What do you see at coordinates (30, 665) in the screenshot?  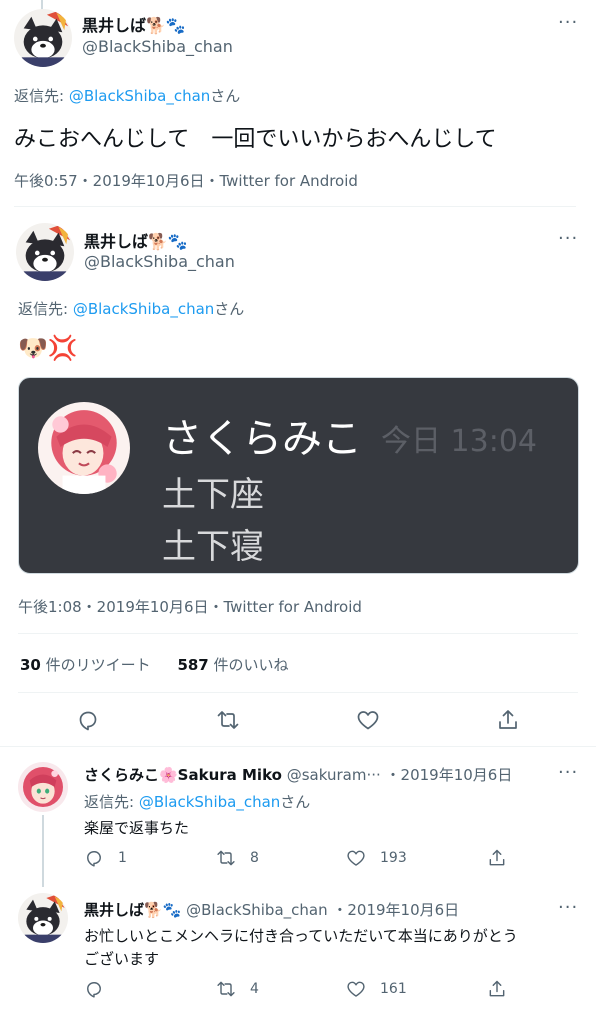 I see `retweets-count: 30` at bounding box center [30, 665].